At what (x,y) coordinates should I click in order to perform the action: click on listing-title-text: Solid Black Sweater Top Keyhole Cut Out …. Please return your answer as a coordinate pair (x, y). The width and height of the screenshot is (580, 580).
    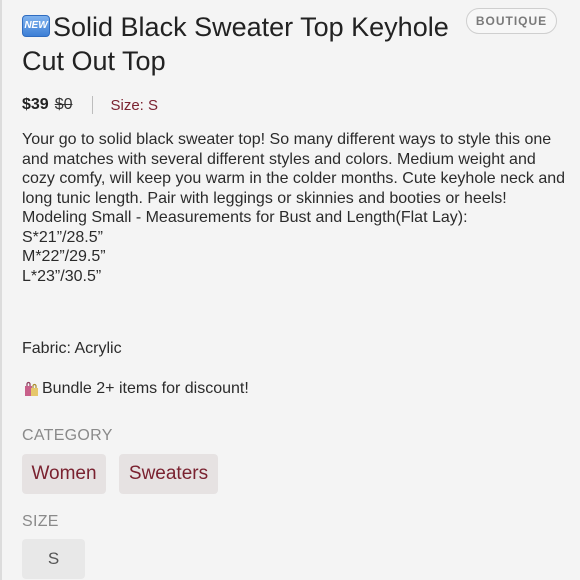
    Looking at the image, I should click on (235, 44).